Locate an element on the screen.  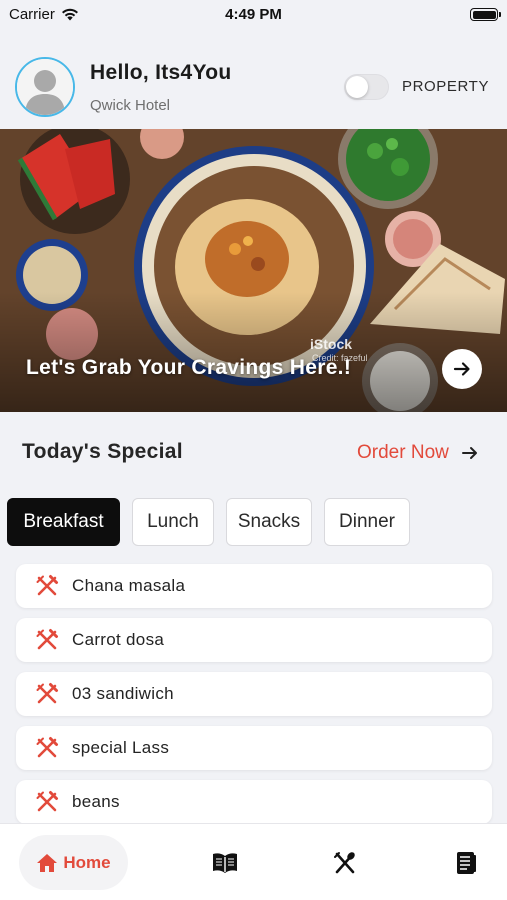
order-now-link: Order Now is located at coordinates (418, 453).